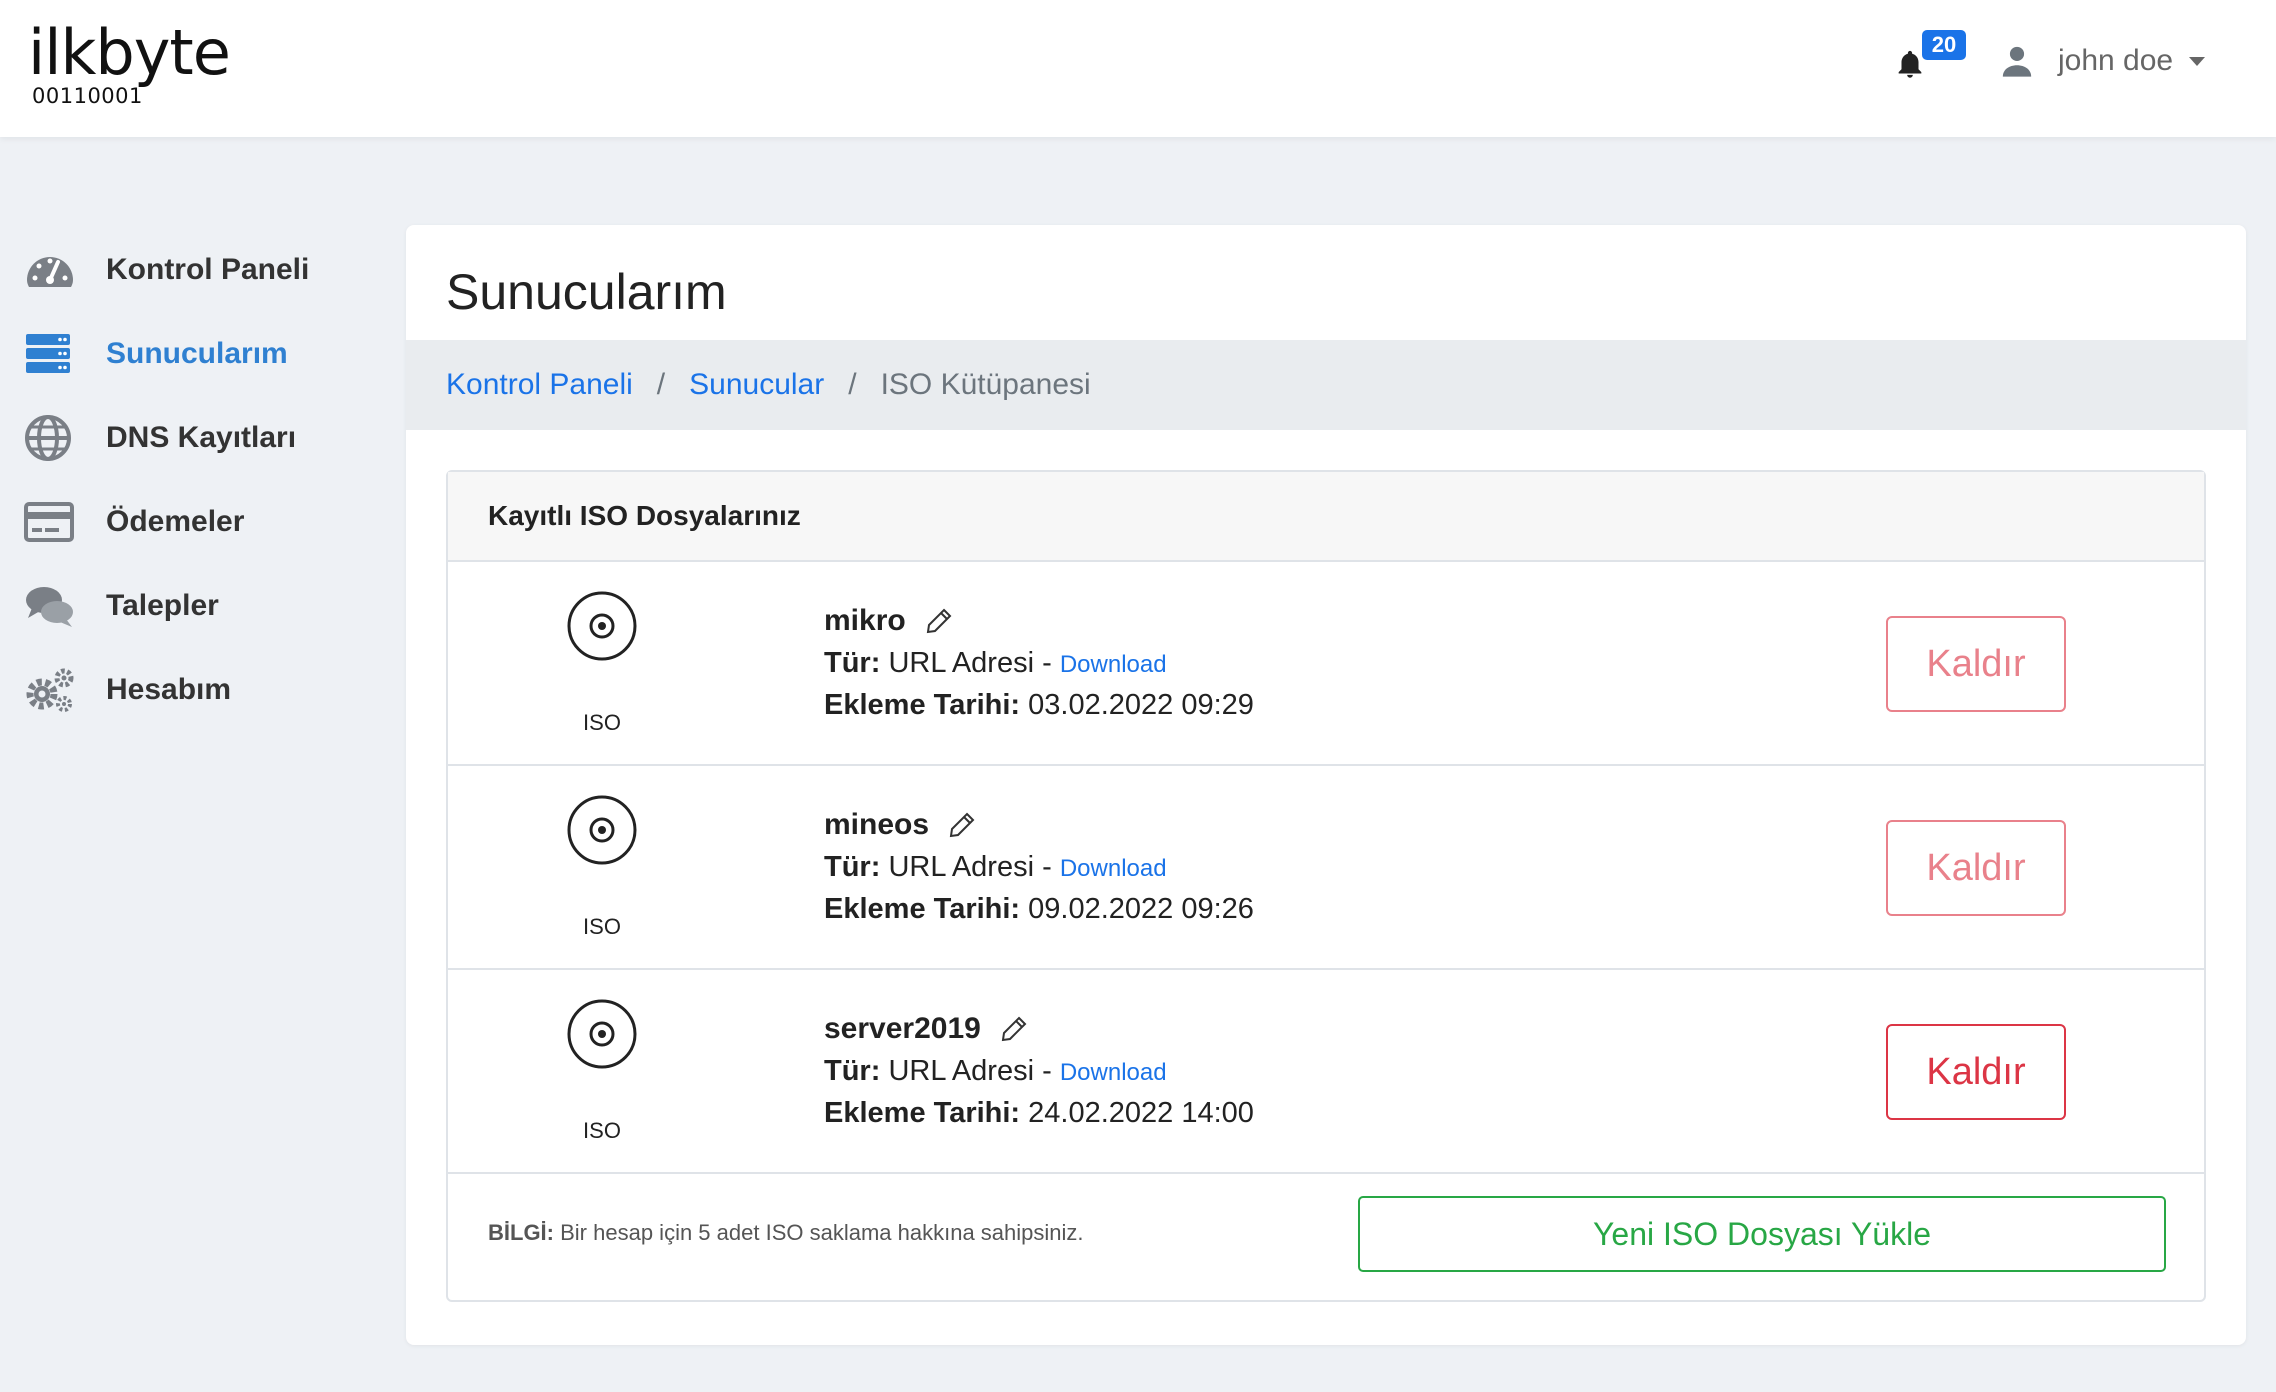 The width and height of the screenshot is (2276, 1392). Describe the element at coordinates (2197, 61) in the screenshot. I see `chevron-down-icon` at that location.